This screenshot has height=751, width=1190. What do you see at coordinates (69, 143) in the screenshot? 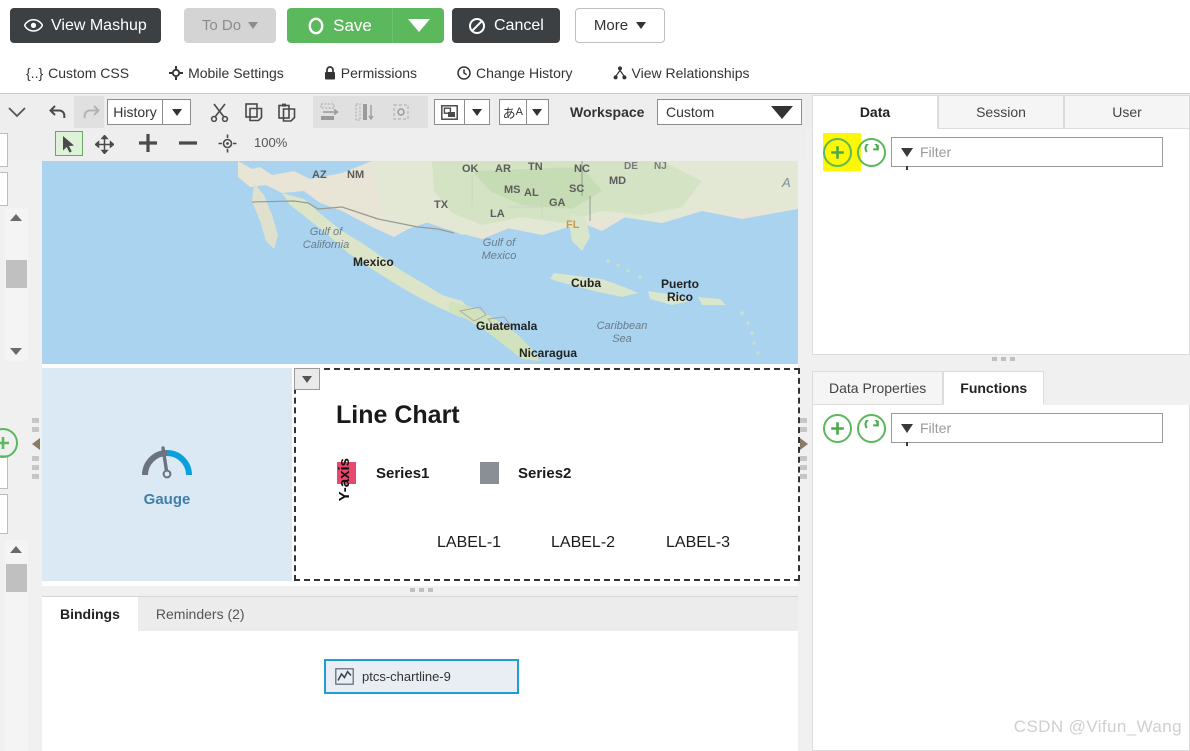
I see `select-tool-icon` at bounding box center [69, 143].